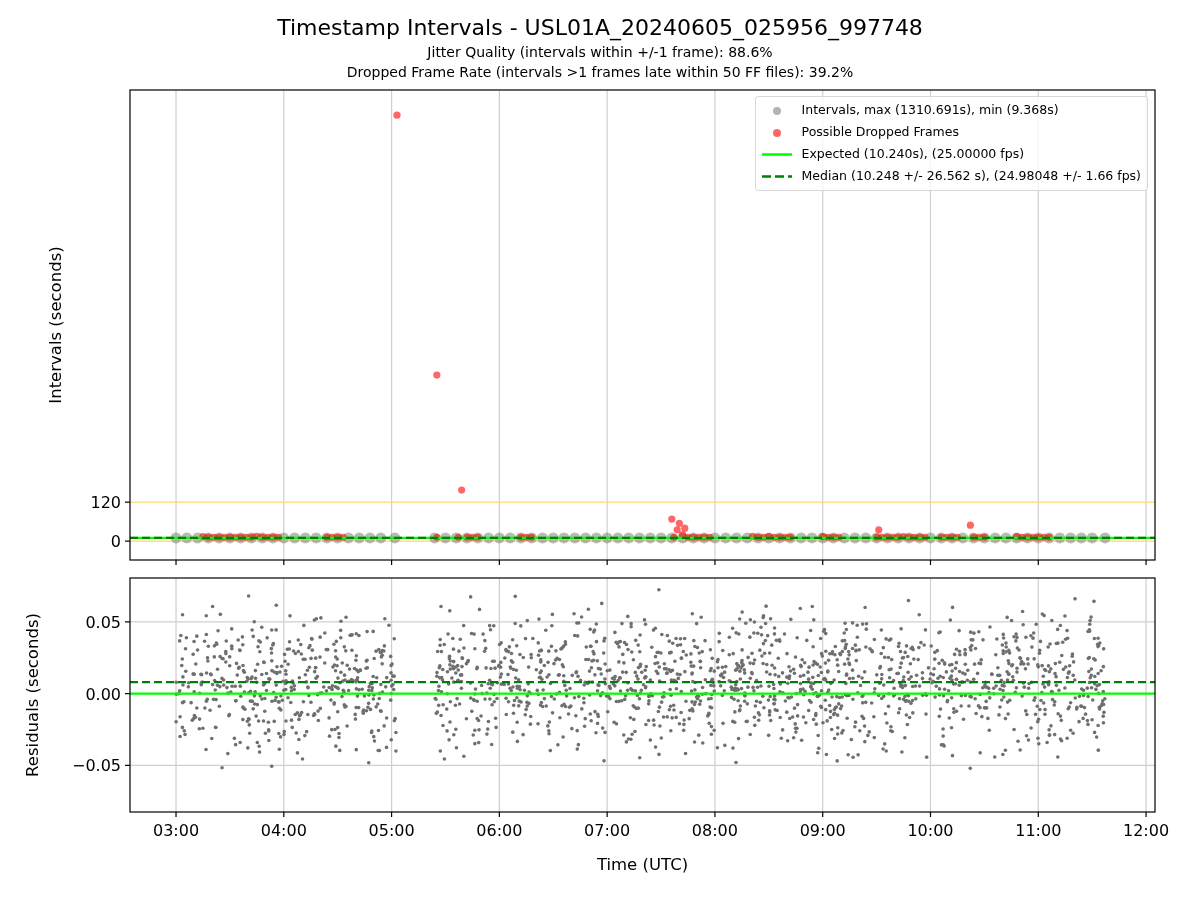 The image size is (1200, 900). What do you see at coordinates (880, 132) in the screenshot?
I see `legend-label: Possible Dropped Frames` at bounding box center [880, 132].